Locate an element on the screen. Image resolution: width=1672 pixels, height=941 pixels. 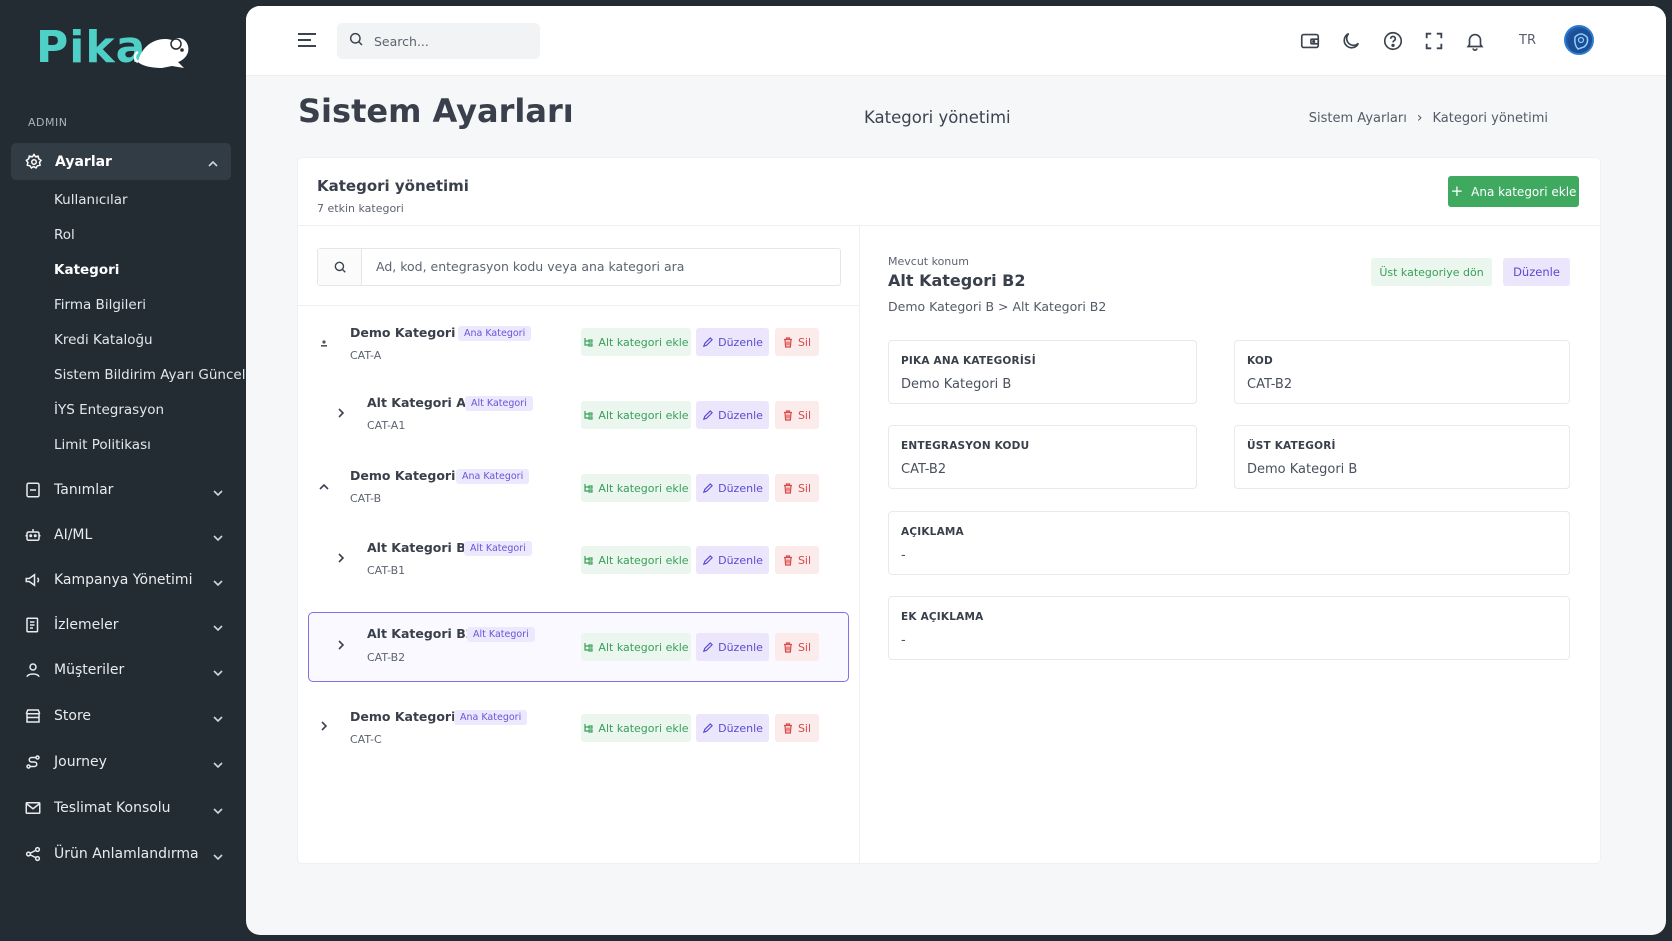
chevron-down-icon is located at coordinates (218, 811).